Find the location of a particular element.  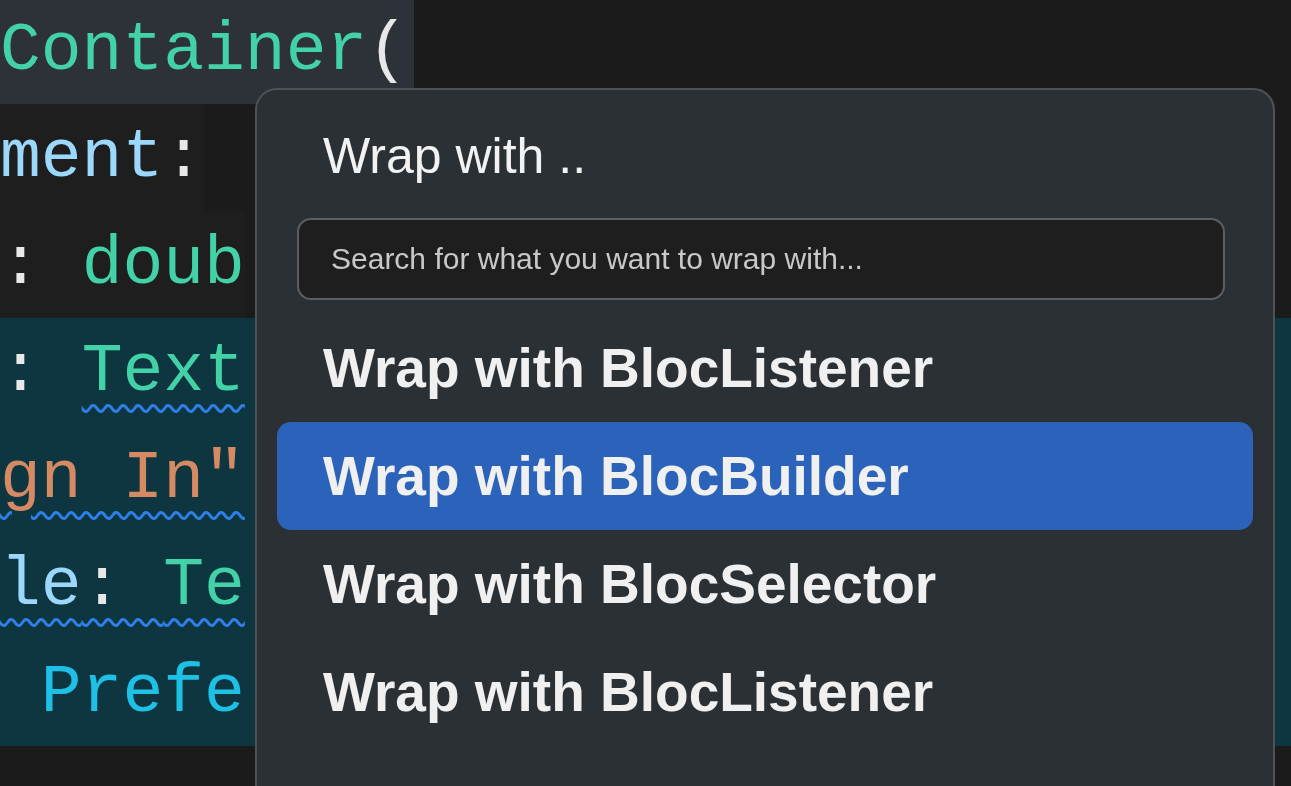

code-token: Text is located at coordinates (163, 371).